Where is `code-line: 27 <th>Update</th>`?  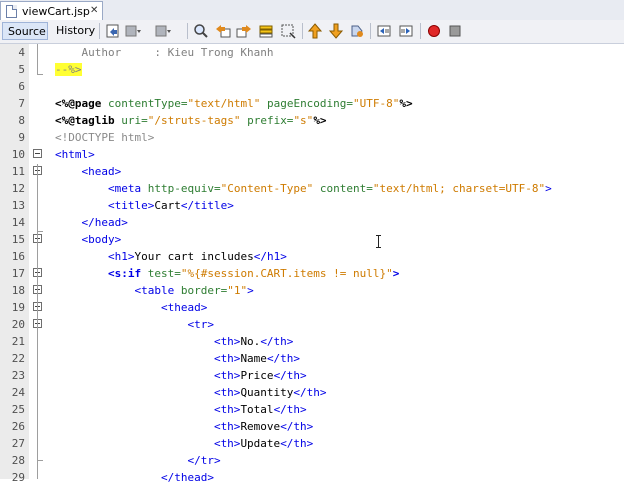 code-line: 27 <th>Update</th> is located at coordinates (312, 443).